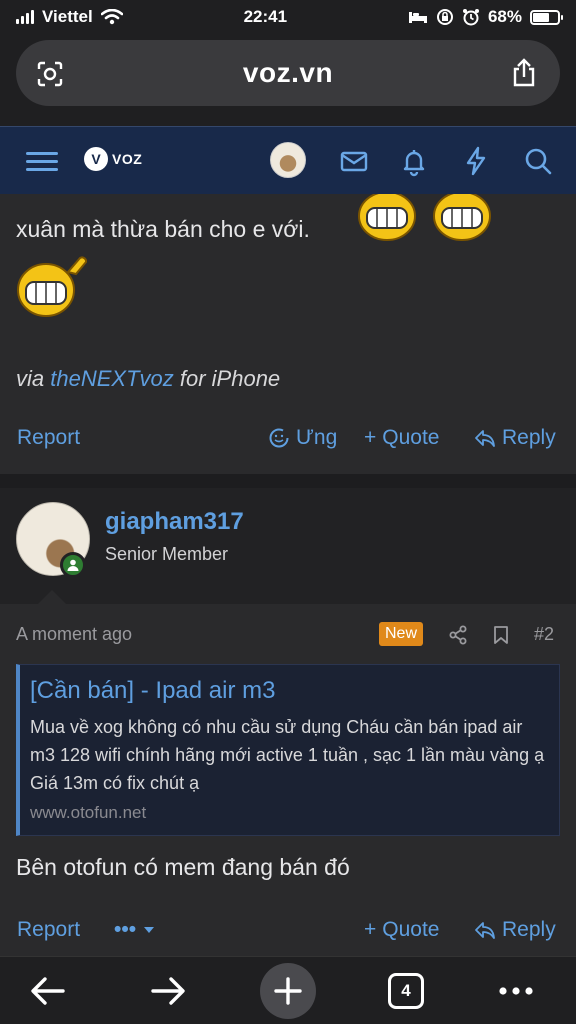 The image size is (576, 1024). What do you see at coordinates (42, 161) in the screenshot?
I see `menu-icon` at bounding box center [42, 161].